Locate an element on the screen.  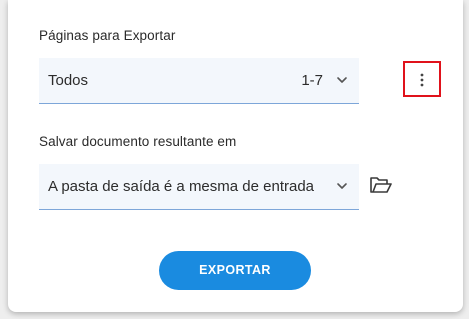
output-folder-select: A pasta de saída é a mesma de entrada is located at coordinates (199, 187).